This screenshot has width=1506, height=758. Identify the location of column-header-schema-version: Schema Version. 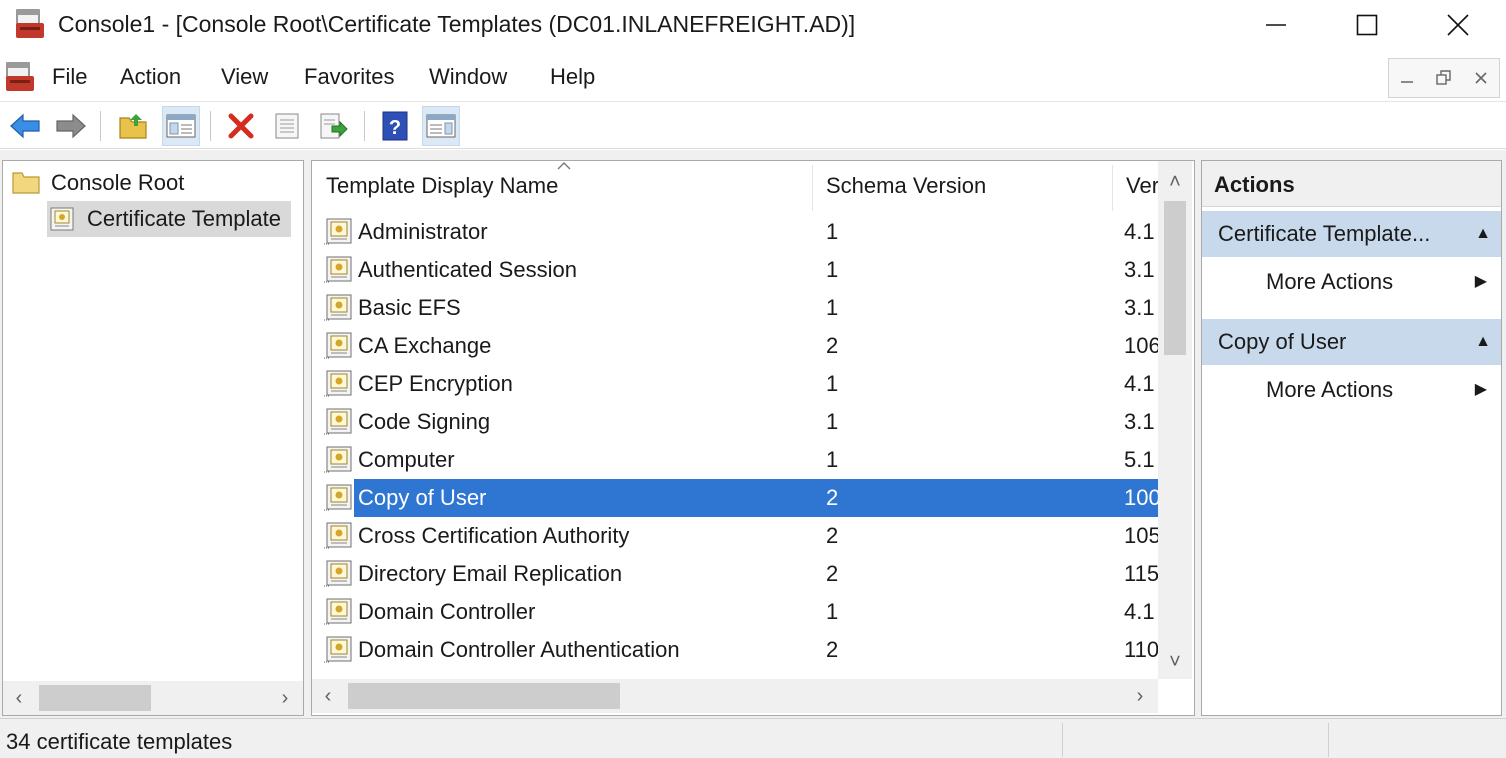
(906, 188).